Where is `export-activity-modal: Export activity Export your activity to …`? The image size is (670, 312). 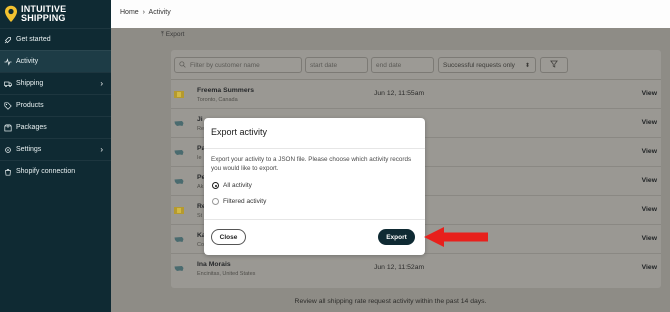
export-activity-modal: Export activity Export your activity to … is located at coordinates (314, 186).